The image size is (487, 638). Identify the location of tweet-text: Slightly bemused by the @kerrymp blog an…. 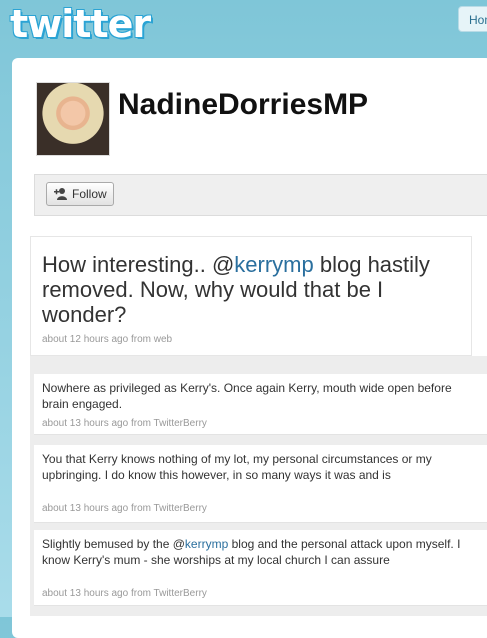
(251, 552).